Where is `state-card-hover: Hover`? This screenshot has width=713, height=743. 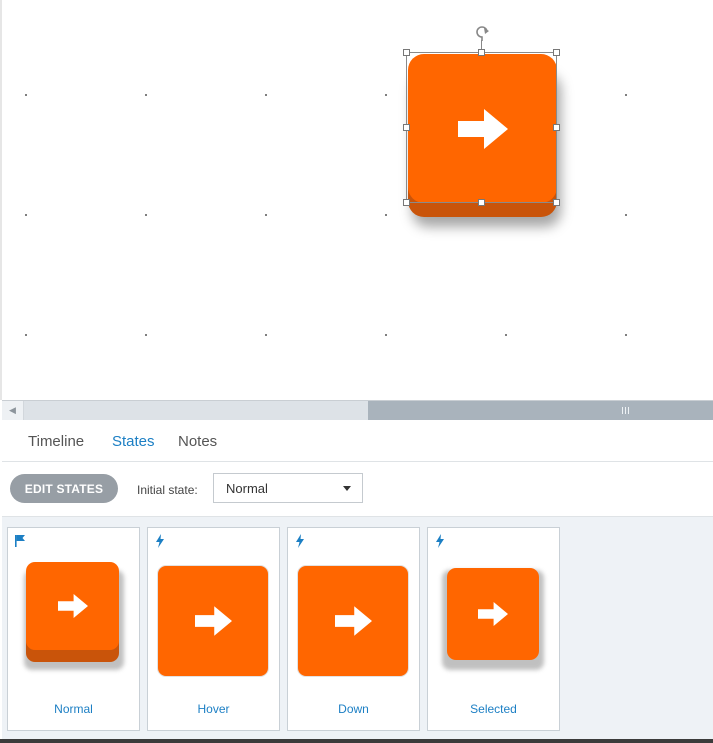 state-card-hover: Hover is located at coordinates (213, 629).